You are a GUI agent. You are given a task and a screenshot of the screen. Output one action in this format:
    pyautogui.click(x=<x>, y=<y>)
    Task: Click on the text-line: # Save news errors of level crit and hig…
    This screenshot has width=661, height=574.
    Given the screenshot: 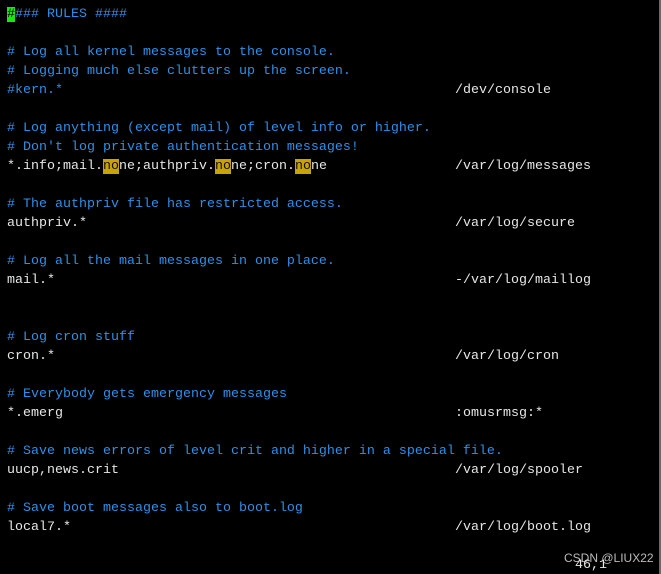 What is the action you would take?
    pyautogui.click(x=255, y=451)
    